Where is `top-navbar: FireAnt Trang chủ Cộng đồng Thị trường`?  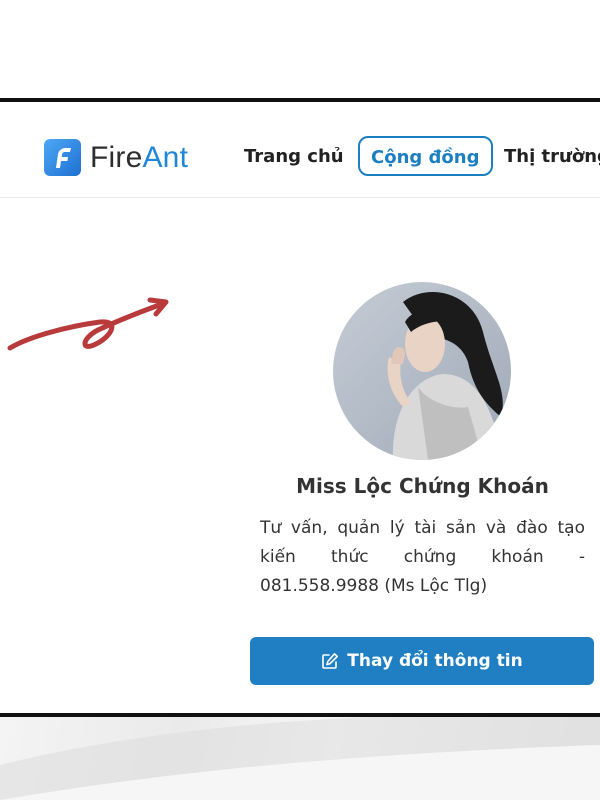 top-navbar: FireAnt Trang chủ Cộng đồng Thị trường is located at coordinates (300, 150).